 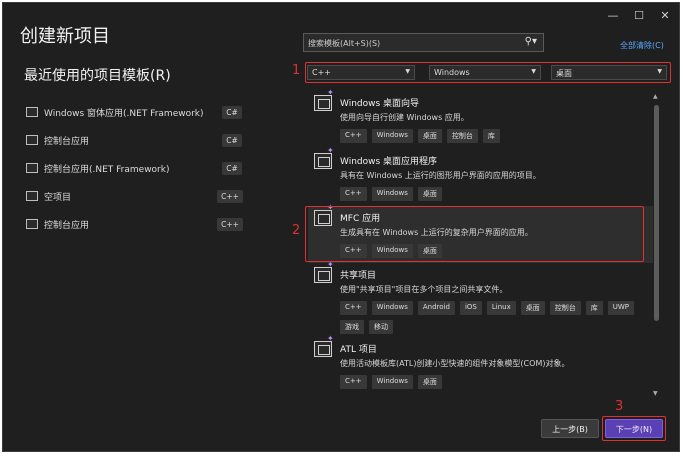 I want to click on template-name: 共享项目, so click(x=358, y=276).